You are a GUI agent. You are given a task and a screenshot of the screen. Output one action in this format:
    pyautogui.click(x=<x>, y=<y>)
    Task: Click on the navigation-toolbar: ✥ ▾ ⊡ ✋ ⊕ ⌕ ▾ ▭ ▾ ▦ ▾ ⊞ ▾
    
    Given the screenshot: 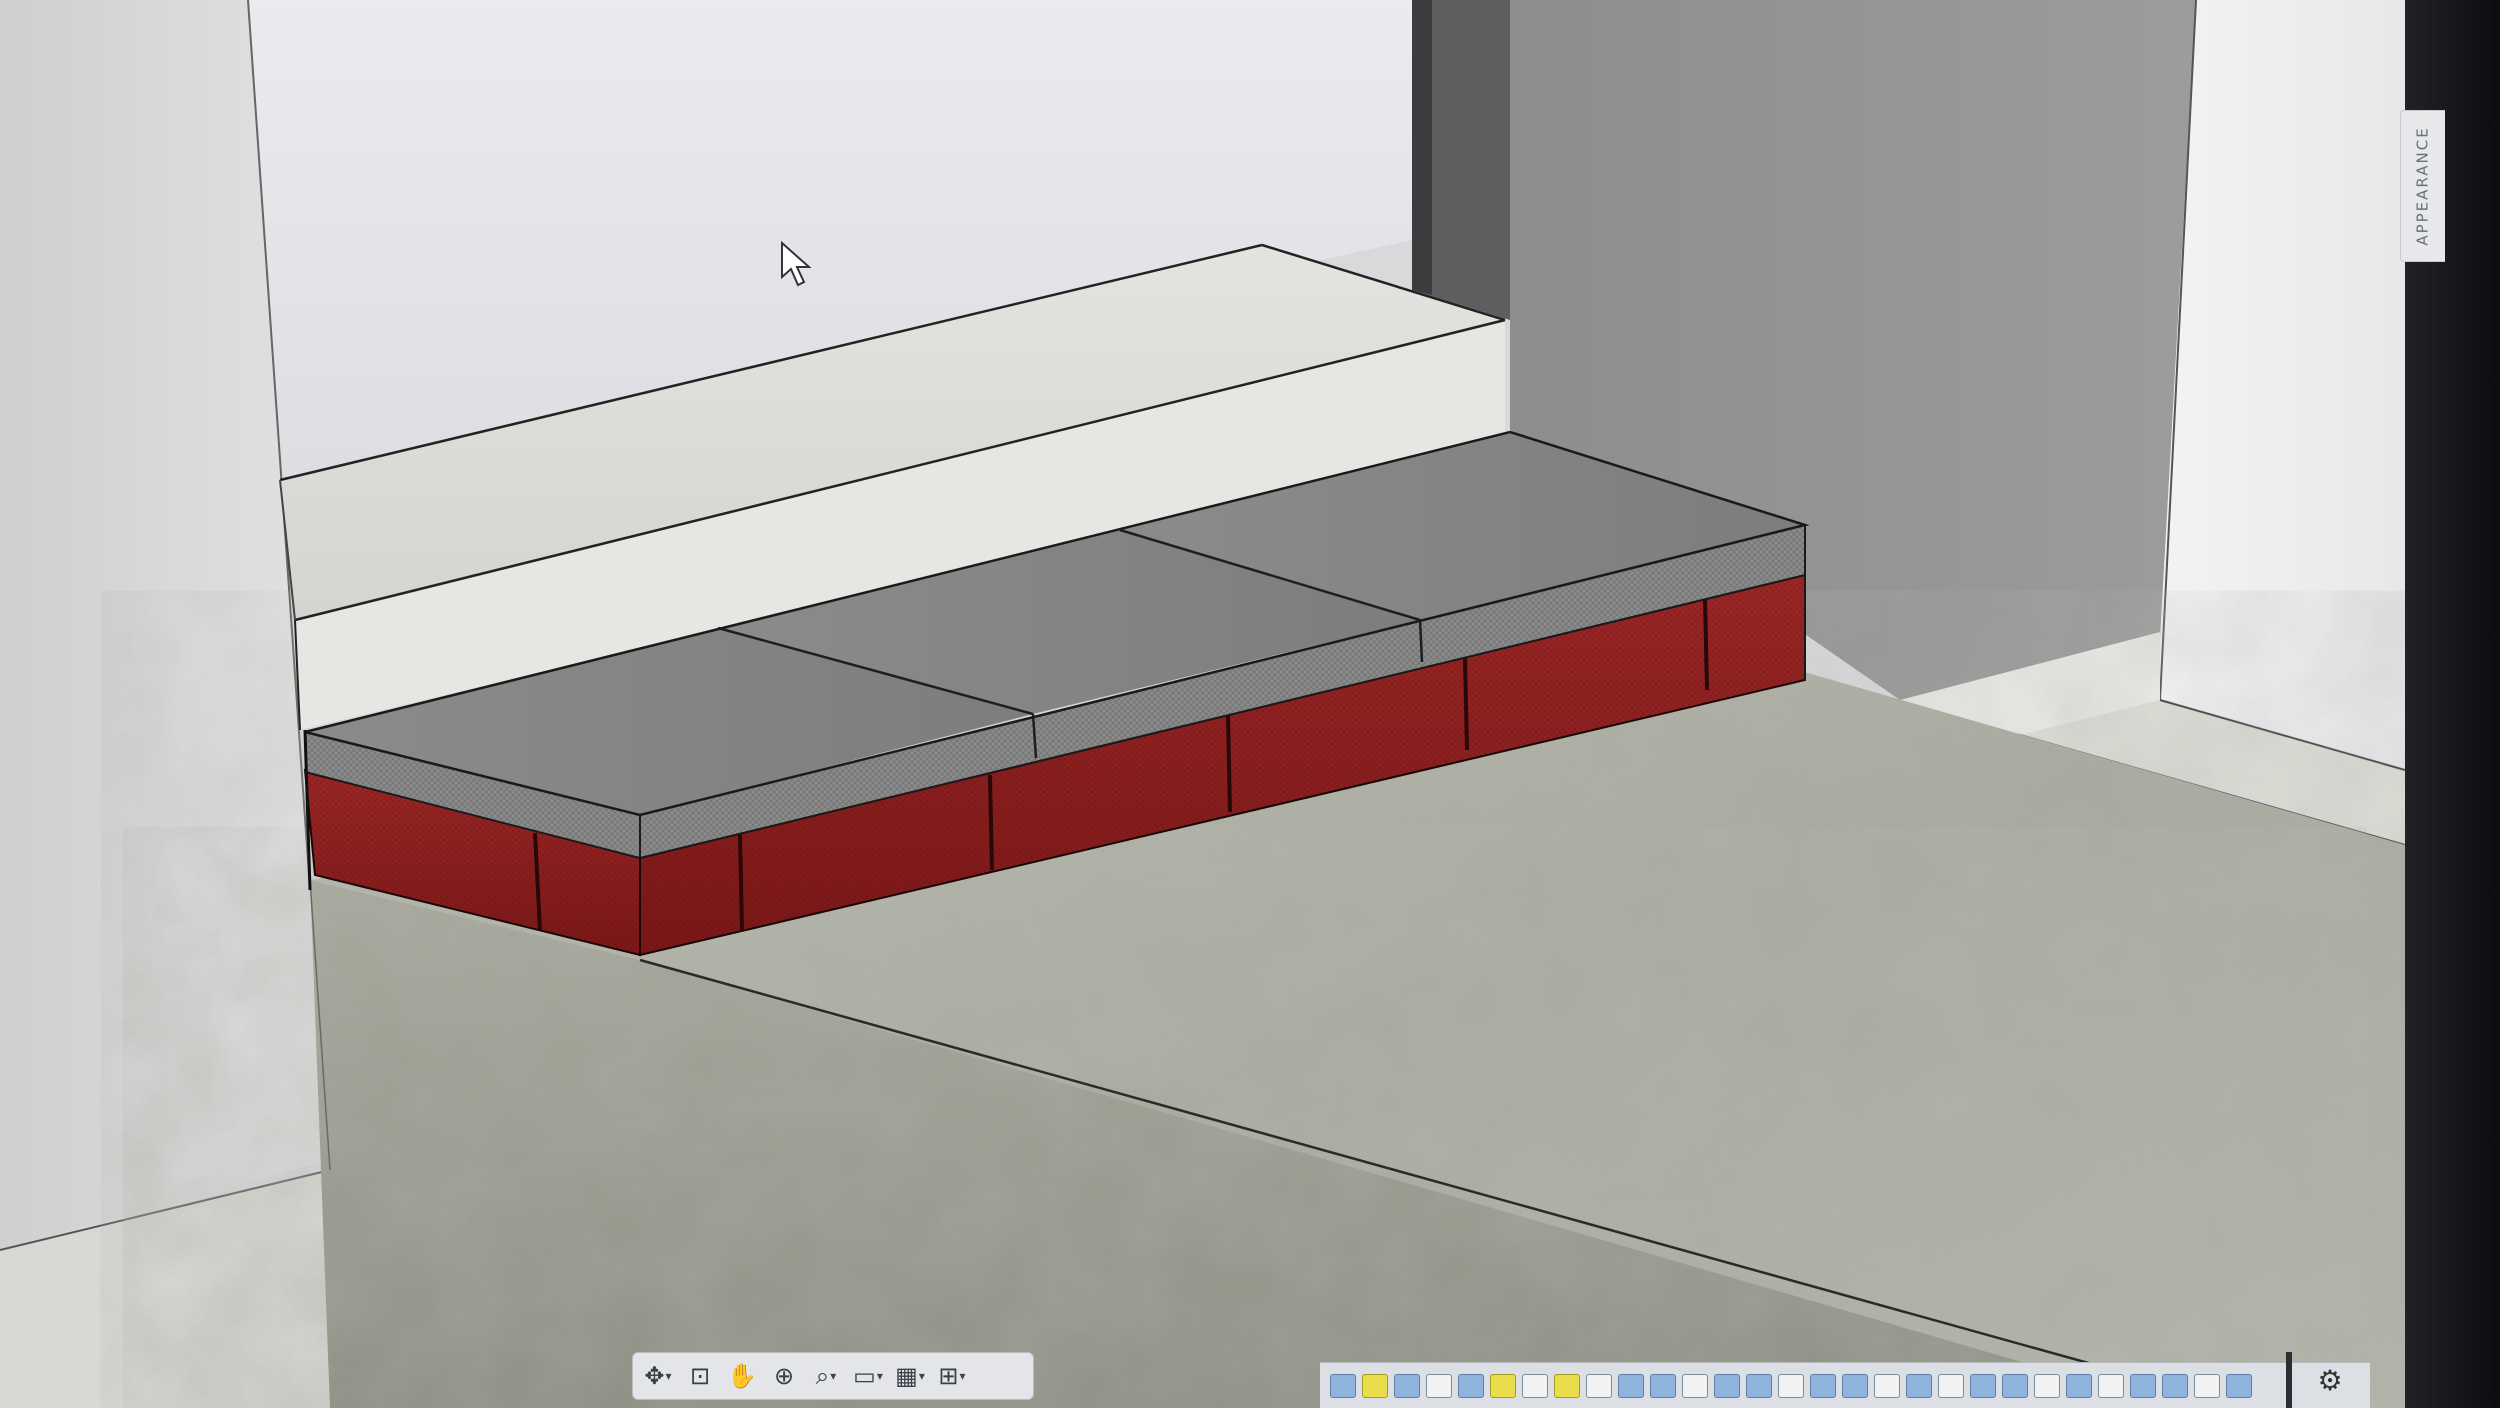 What is the action you would take?
    pyautogui.click(x=833, y=1376)
    